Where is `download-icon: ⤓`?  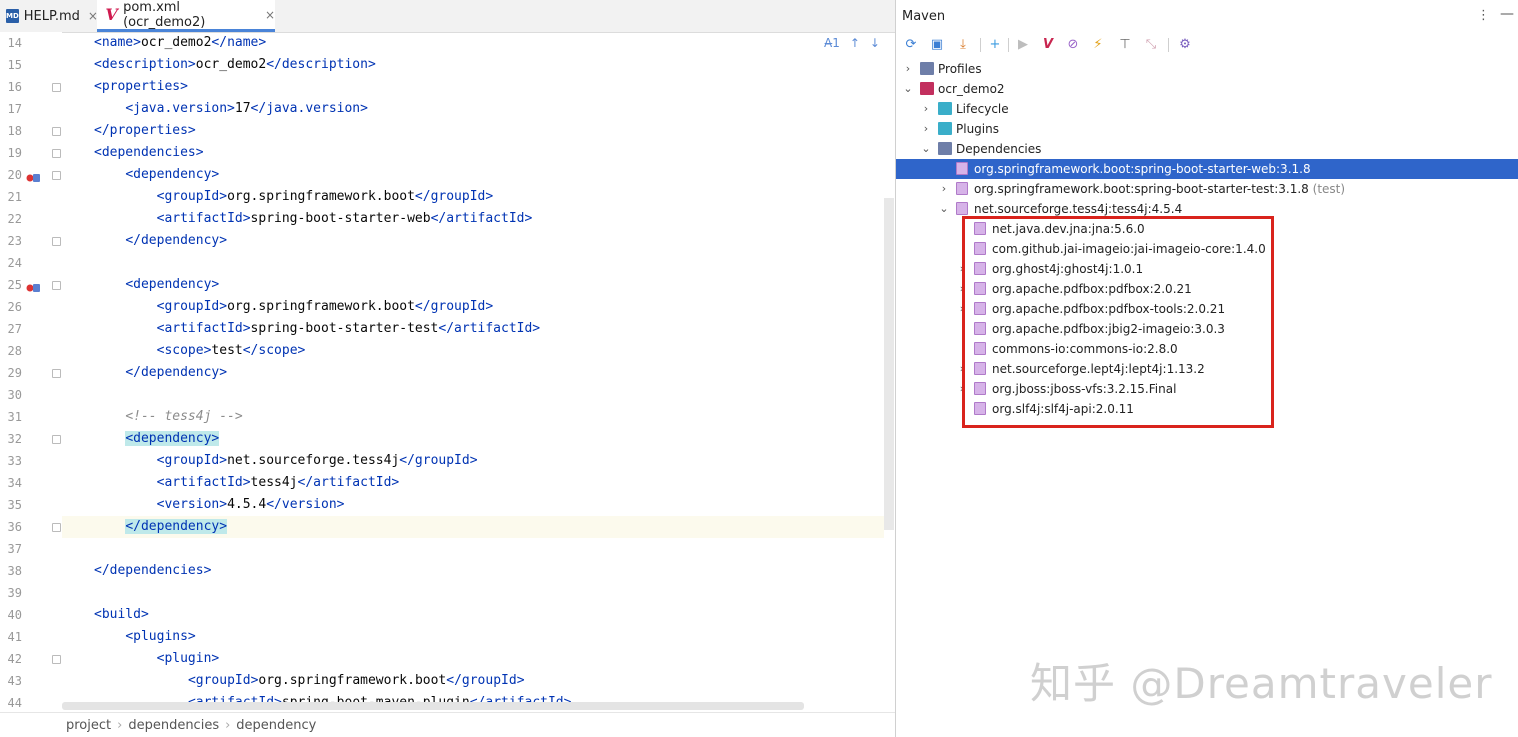
download-icon: ⤓ is located at coordinates (963, 45).